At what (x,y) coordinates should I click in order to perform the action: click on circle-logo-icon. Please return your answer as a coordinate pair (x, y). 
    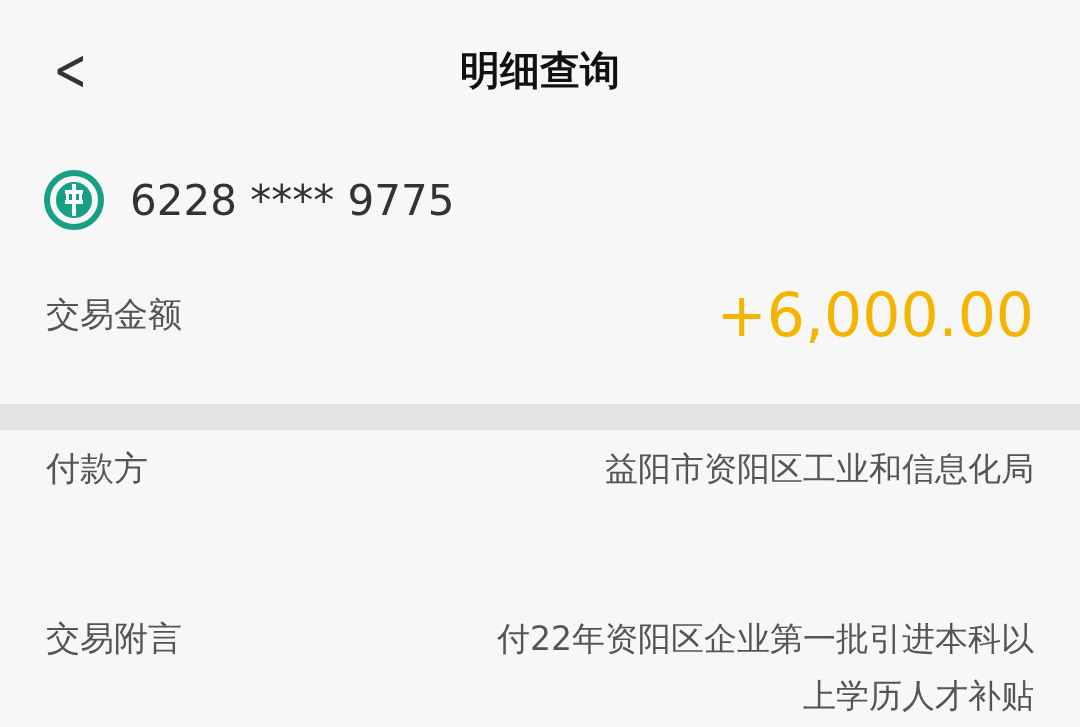
    Looking at the image, I should click on (74, 200).